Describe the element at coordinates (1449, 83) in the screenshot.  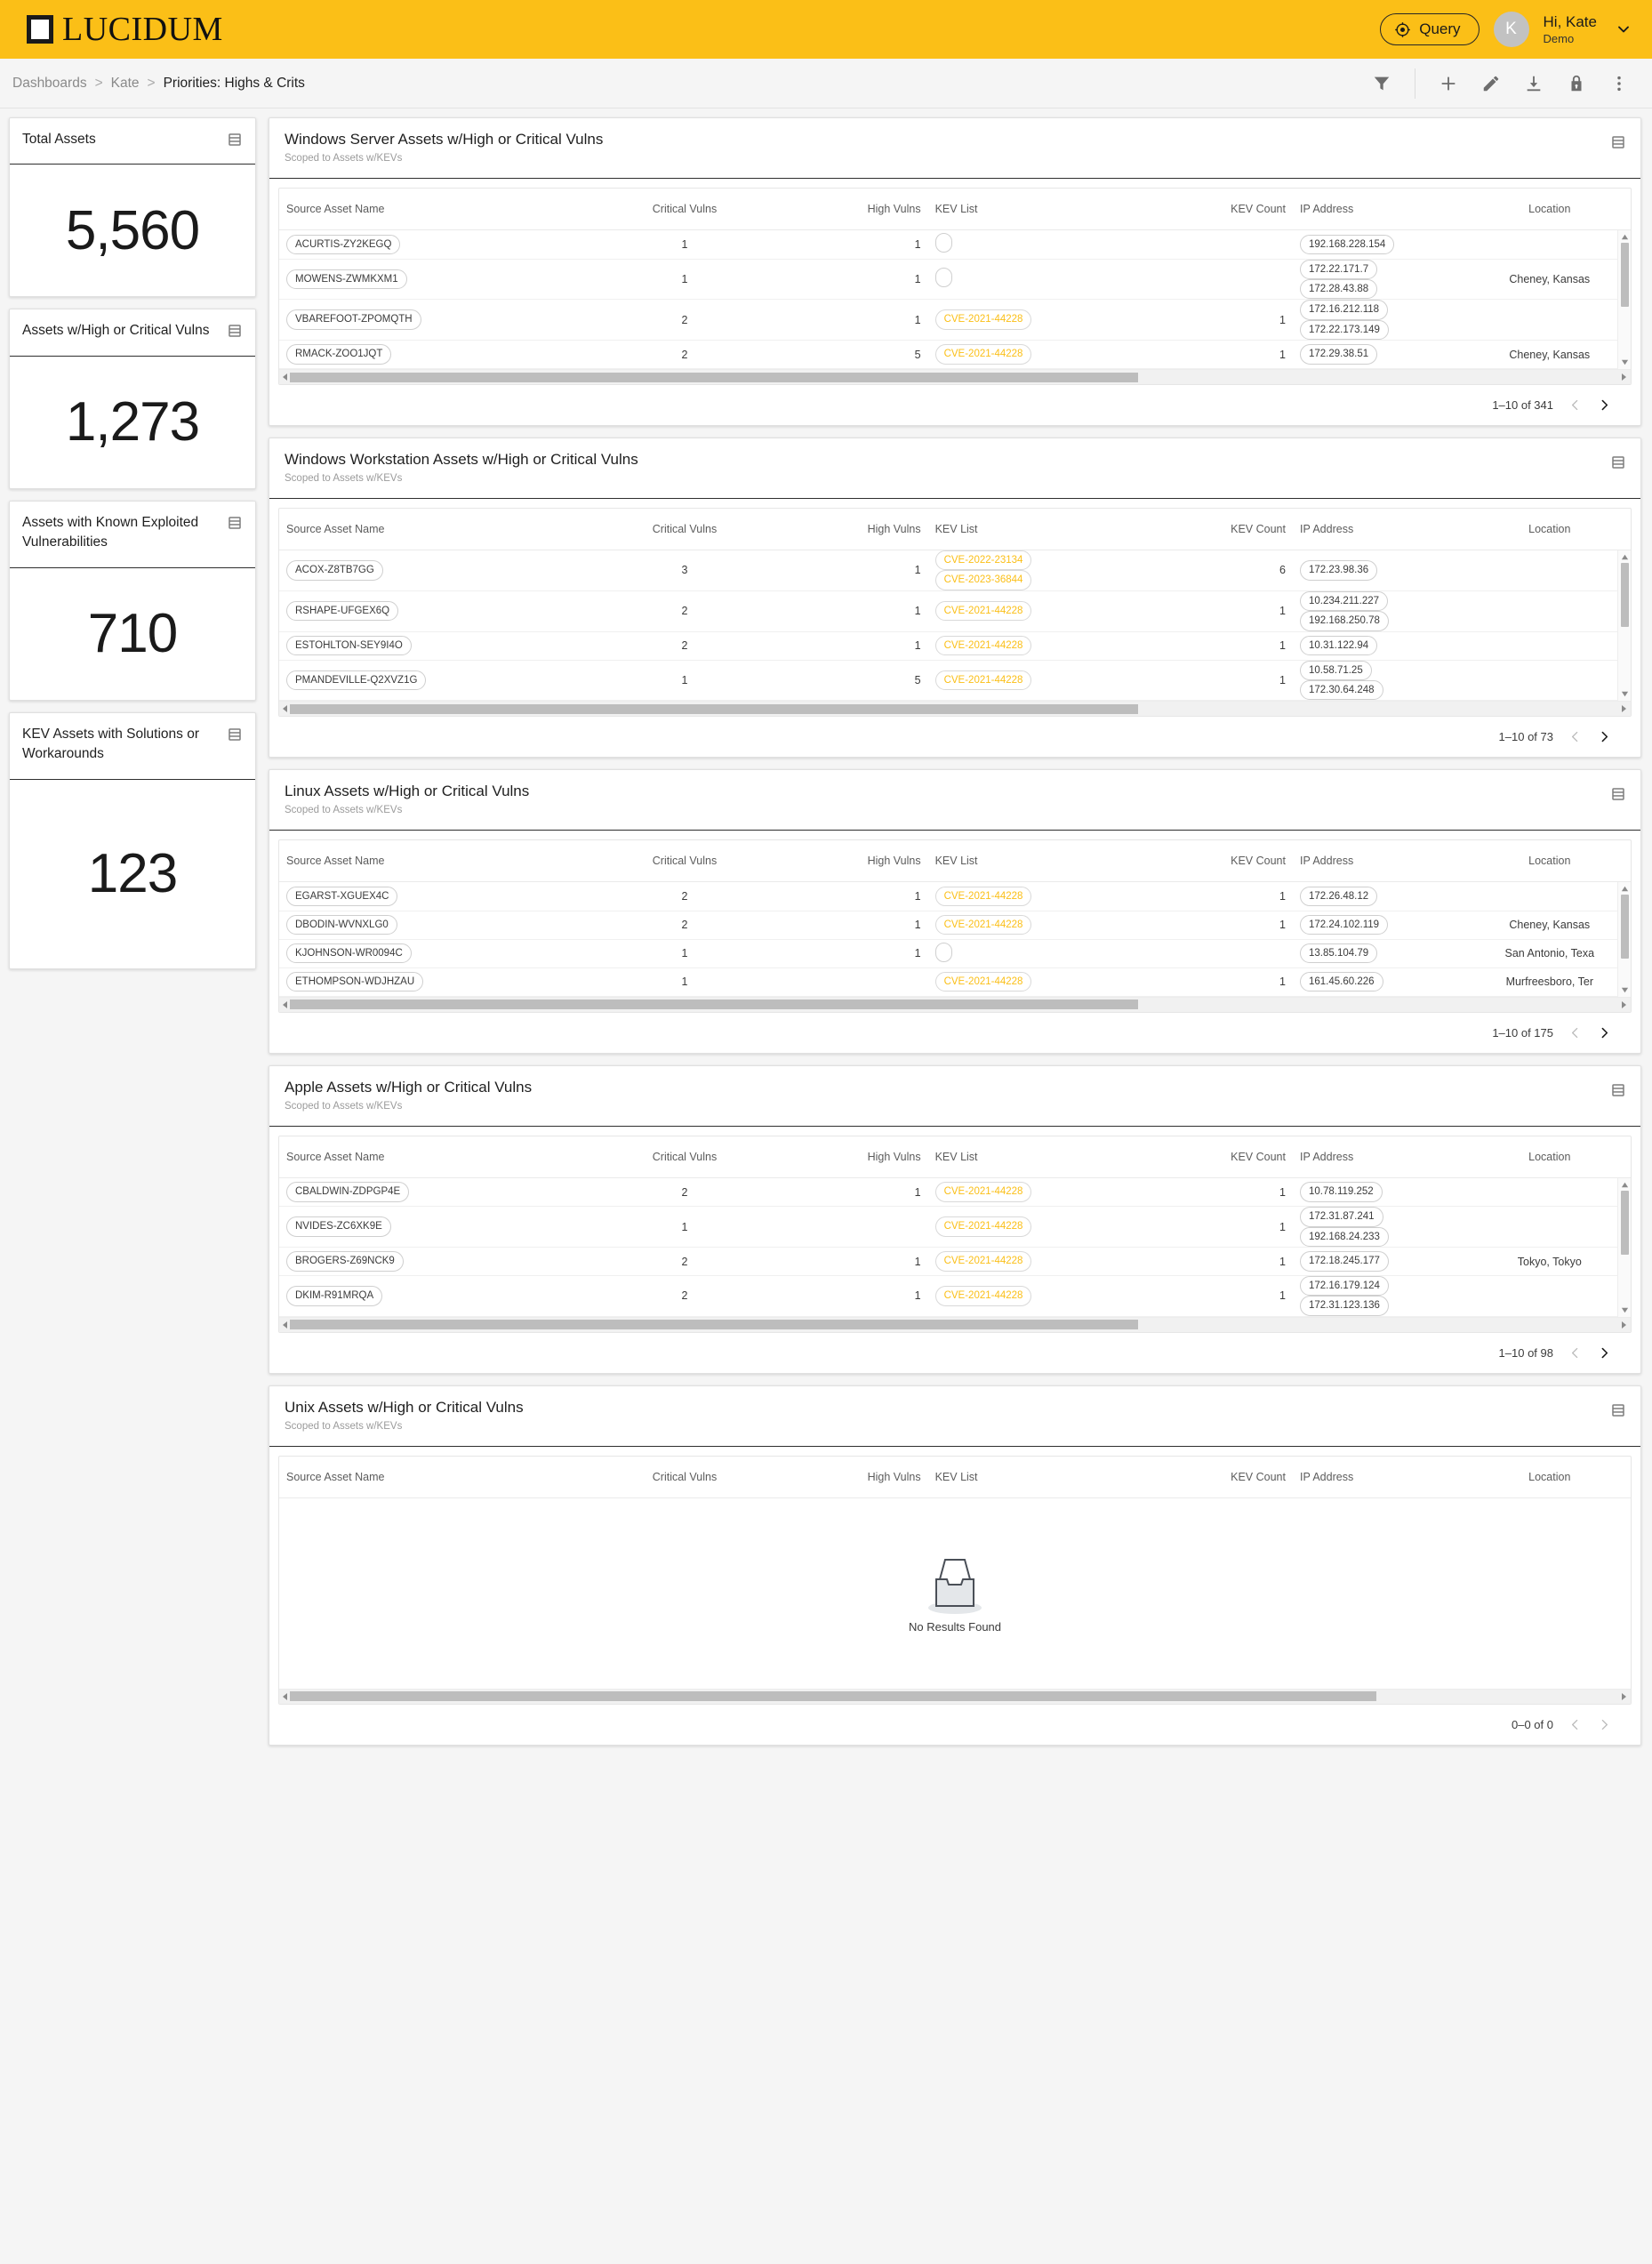
I see `plus-icon` at that location.